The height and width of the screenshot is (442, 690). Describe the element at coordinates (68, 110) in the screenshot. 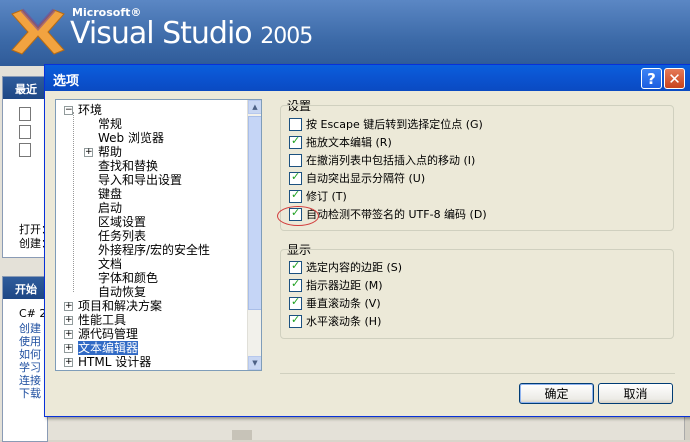

I see `collapse-icon: −` at that location.